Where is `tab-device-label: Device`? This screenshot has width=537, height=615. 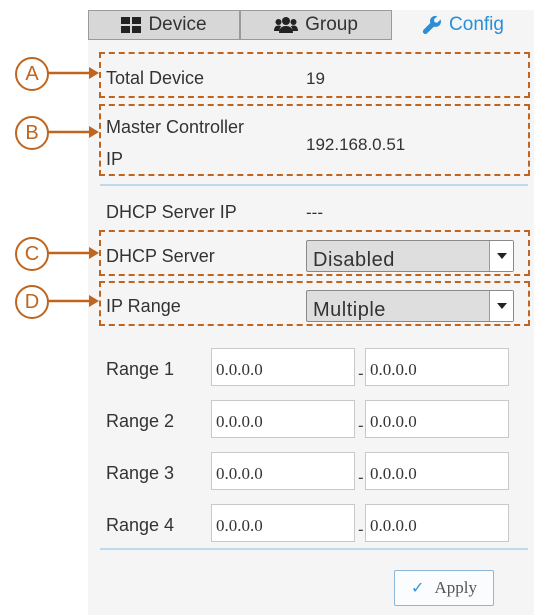
tab-device-label: Device is located at coordinates (177, 24).